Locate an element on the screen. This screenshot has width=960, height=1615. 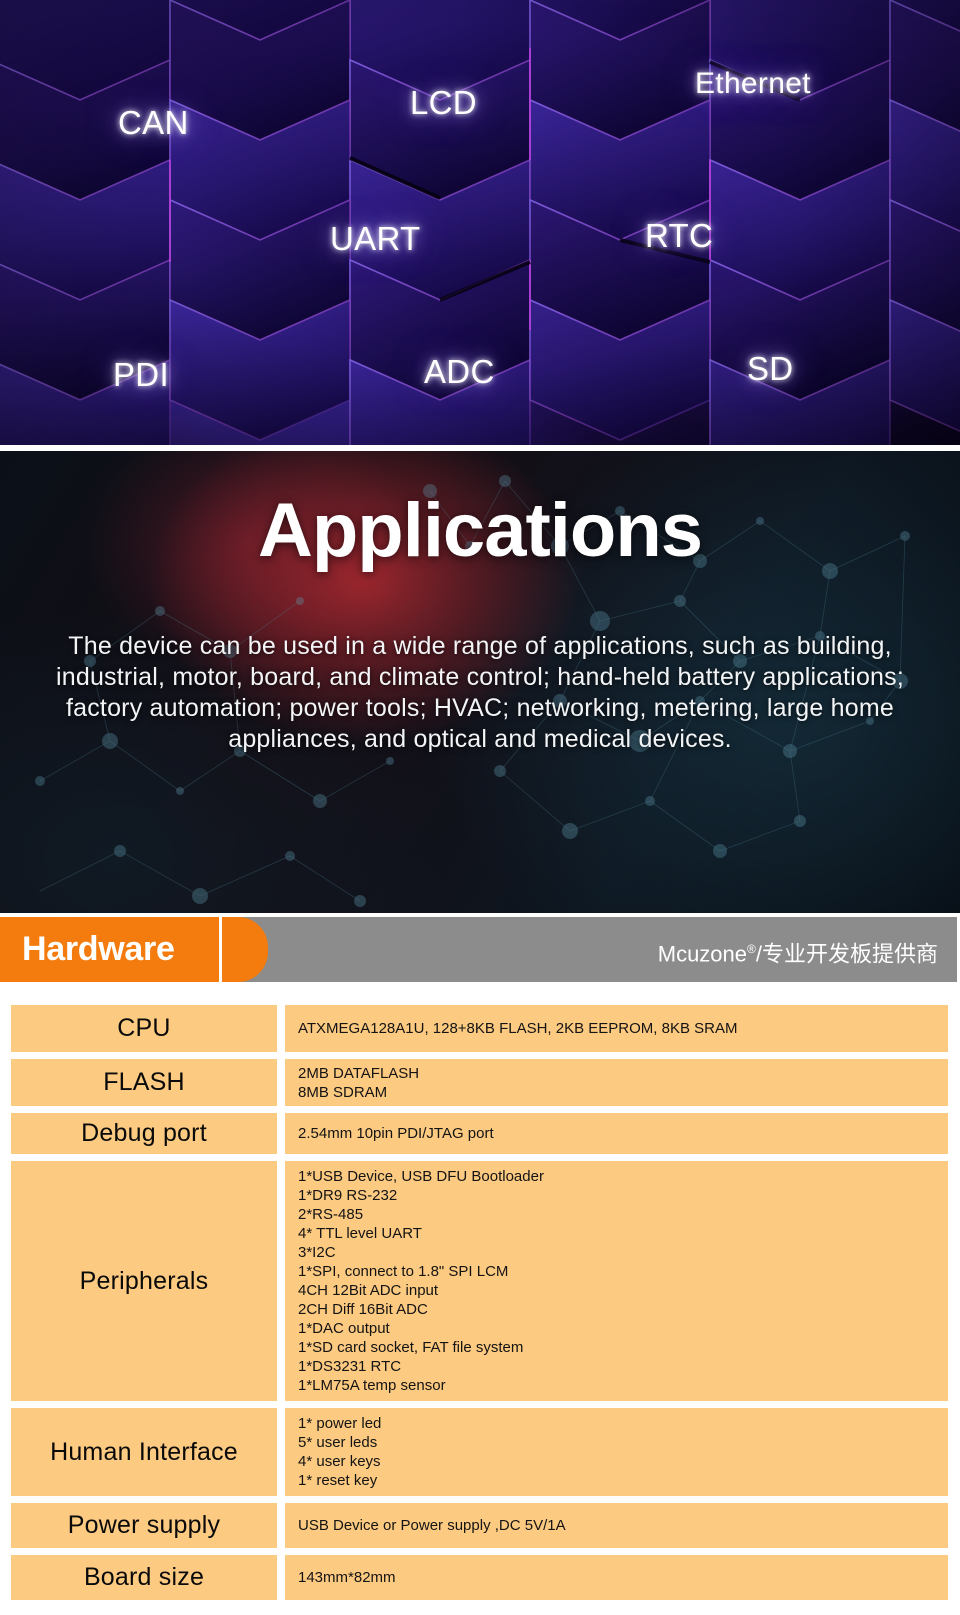
spec-value-cell: 2MB DATAFLASH 8MB SDRAM is located at coordinates (616, 1082).